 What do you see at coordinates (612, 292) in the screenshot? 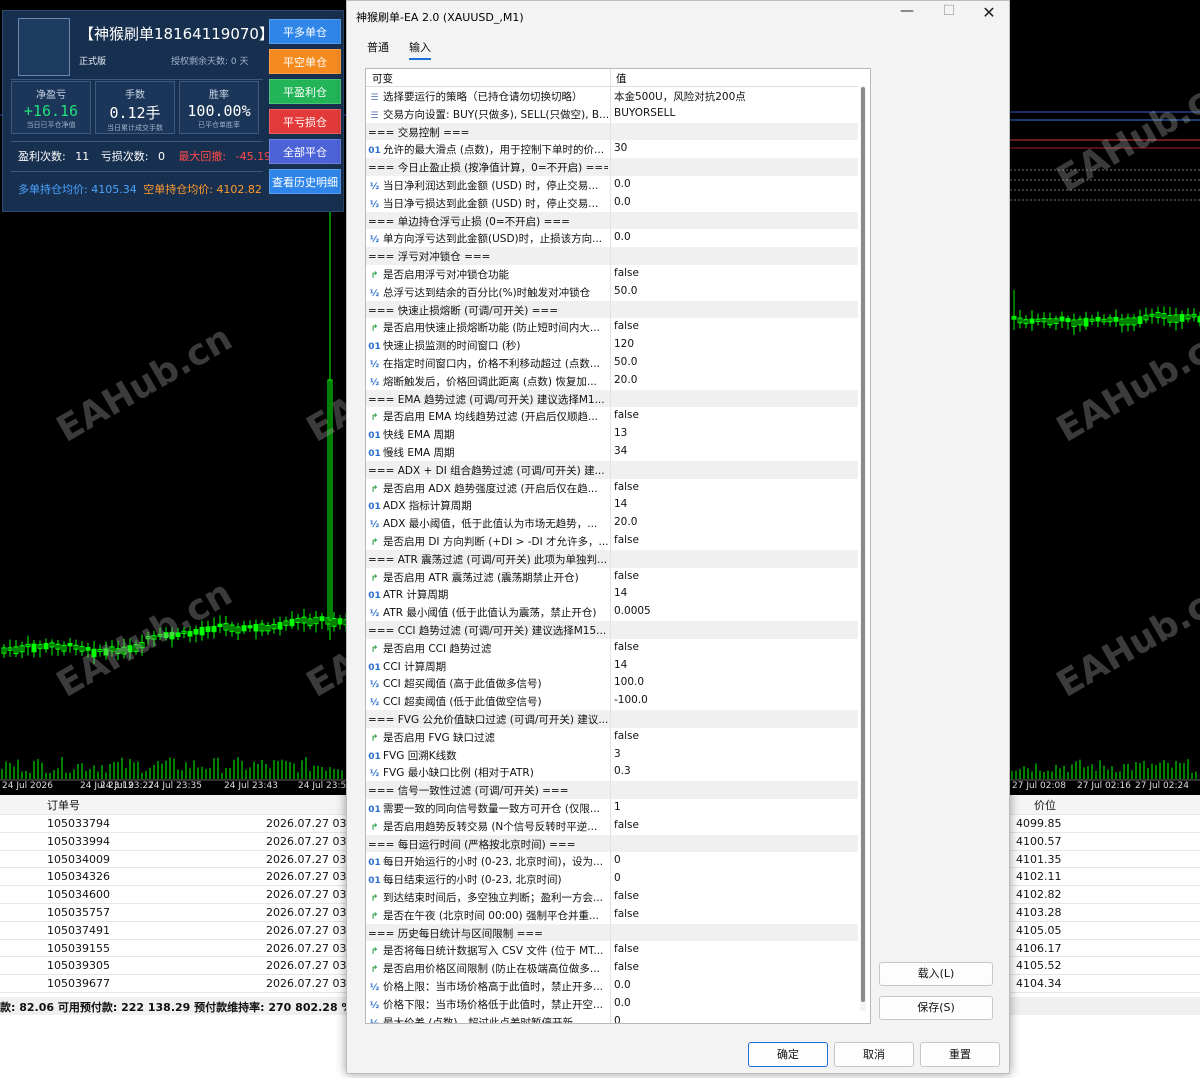
I see `param-row: ½ 总浮亏达到结余的百分比(%)时触发对冲锁仓 50.0` at bounding box center [612, 292].